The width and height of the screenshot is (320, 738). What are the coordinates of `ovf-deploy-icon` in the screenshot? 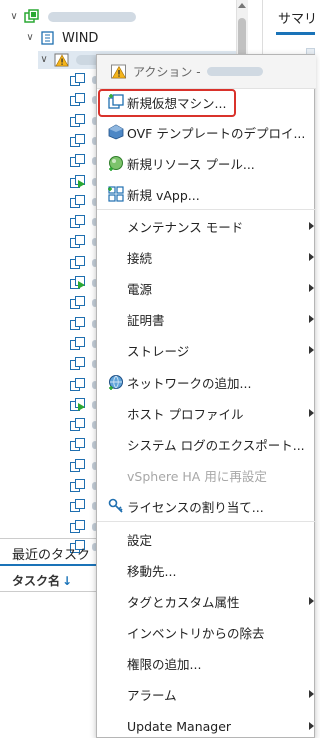 It's located at (116, 132).